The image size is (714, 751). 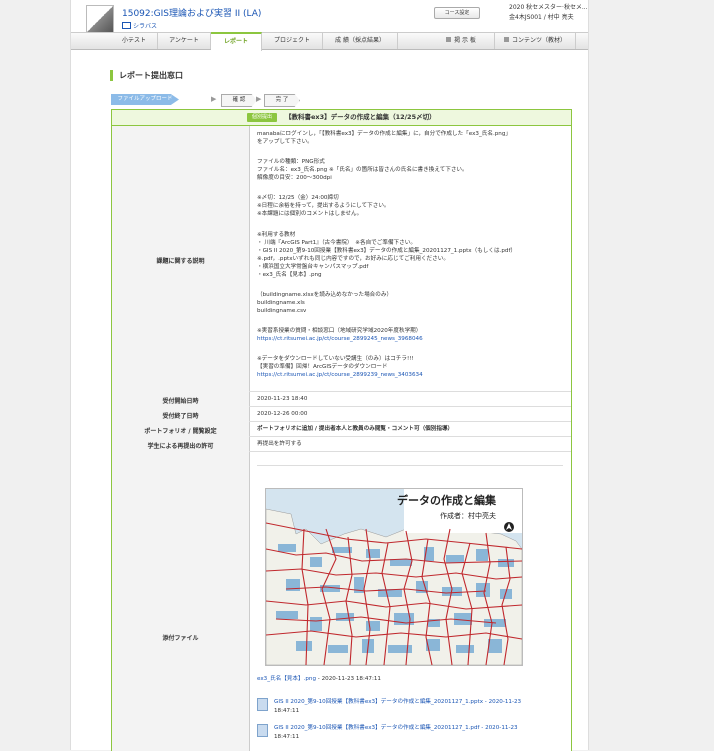 I want to click on portfolio-value: ポートフォリオに追加 / 提出者本人と教員のみ閲覧・コメント可（個別指導）, so click(x=355, y=429).